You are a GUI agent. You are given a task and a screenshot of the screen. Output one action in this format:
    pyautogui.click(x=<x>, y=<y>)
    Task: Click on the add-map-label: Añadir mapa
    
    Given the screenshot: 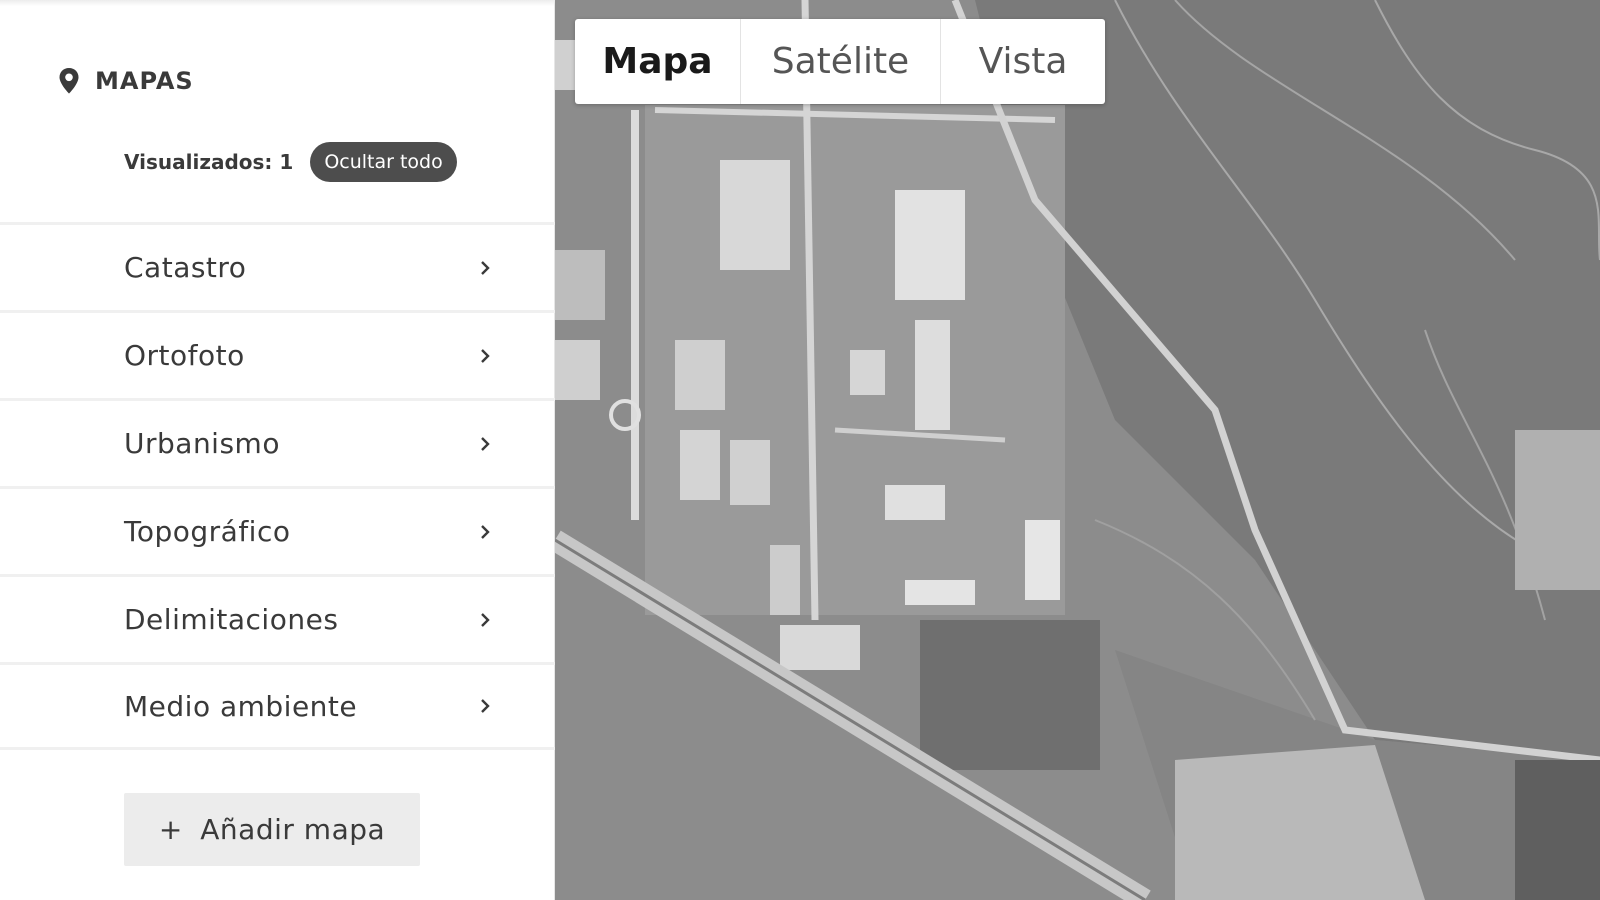 What is the action you would take?
    pyautogui.click(x=293, y=829)
    